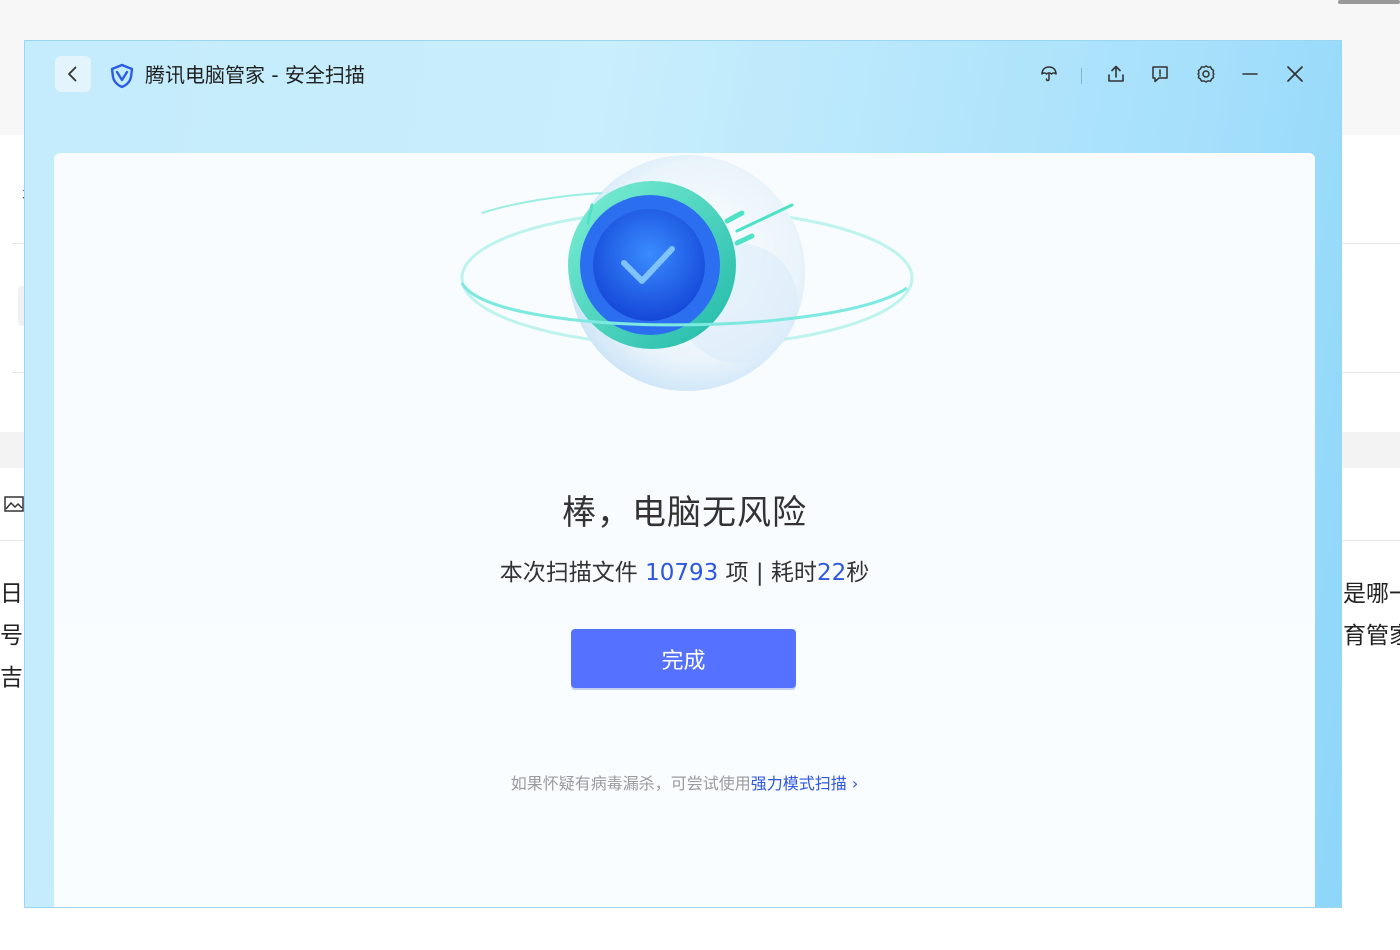 This screenshot has height=950, width=1400. Describe the element at coordinates (12, 636) in the screenshot. I see `background-text: 号开` at that location.